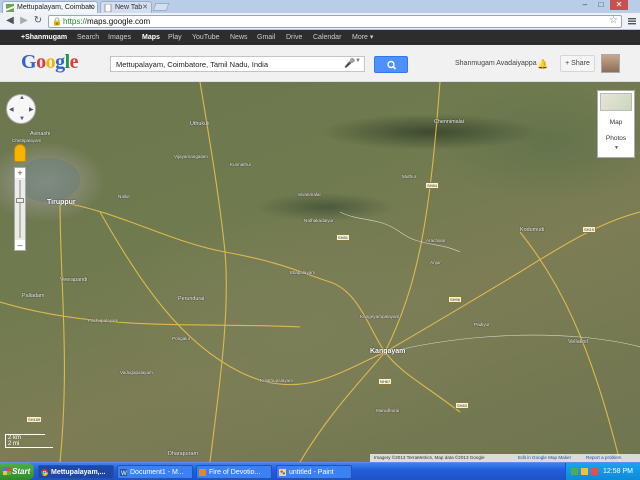  Describe the element at coordinates (175, 37) in the screenshot. I see `gbar-play-link: Play` at that location.